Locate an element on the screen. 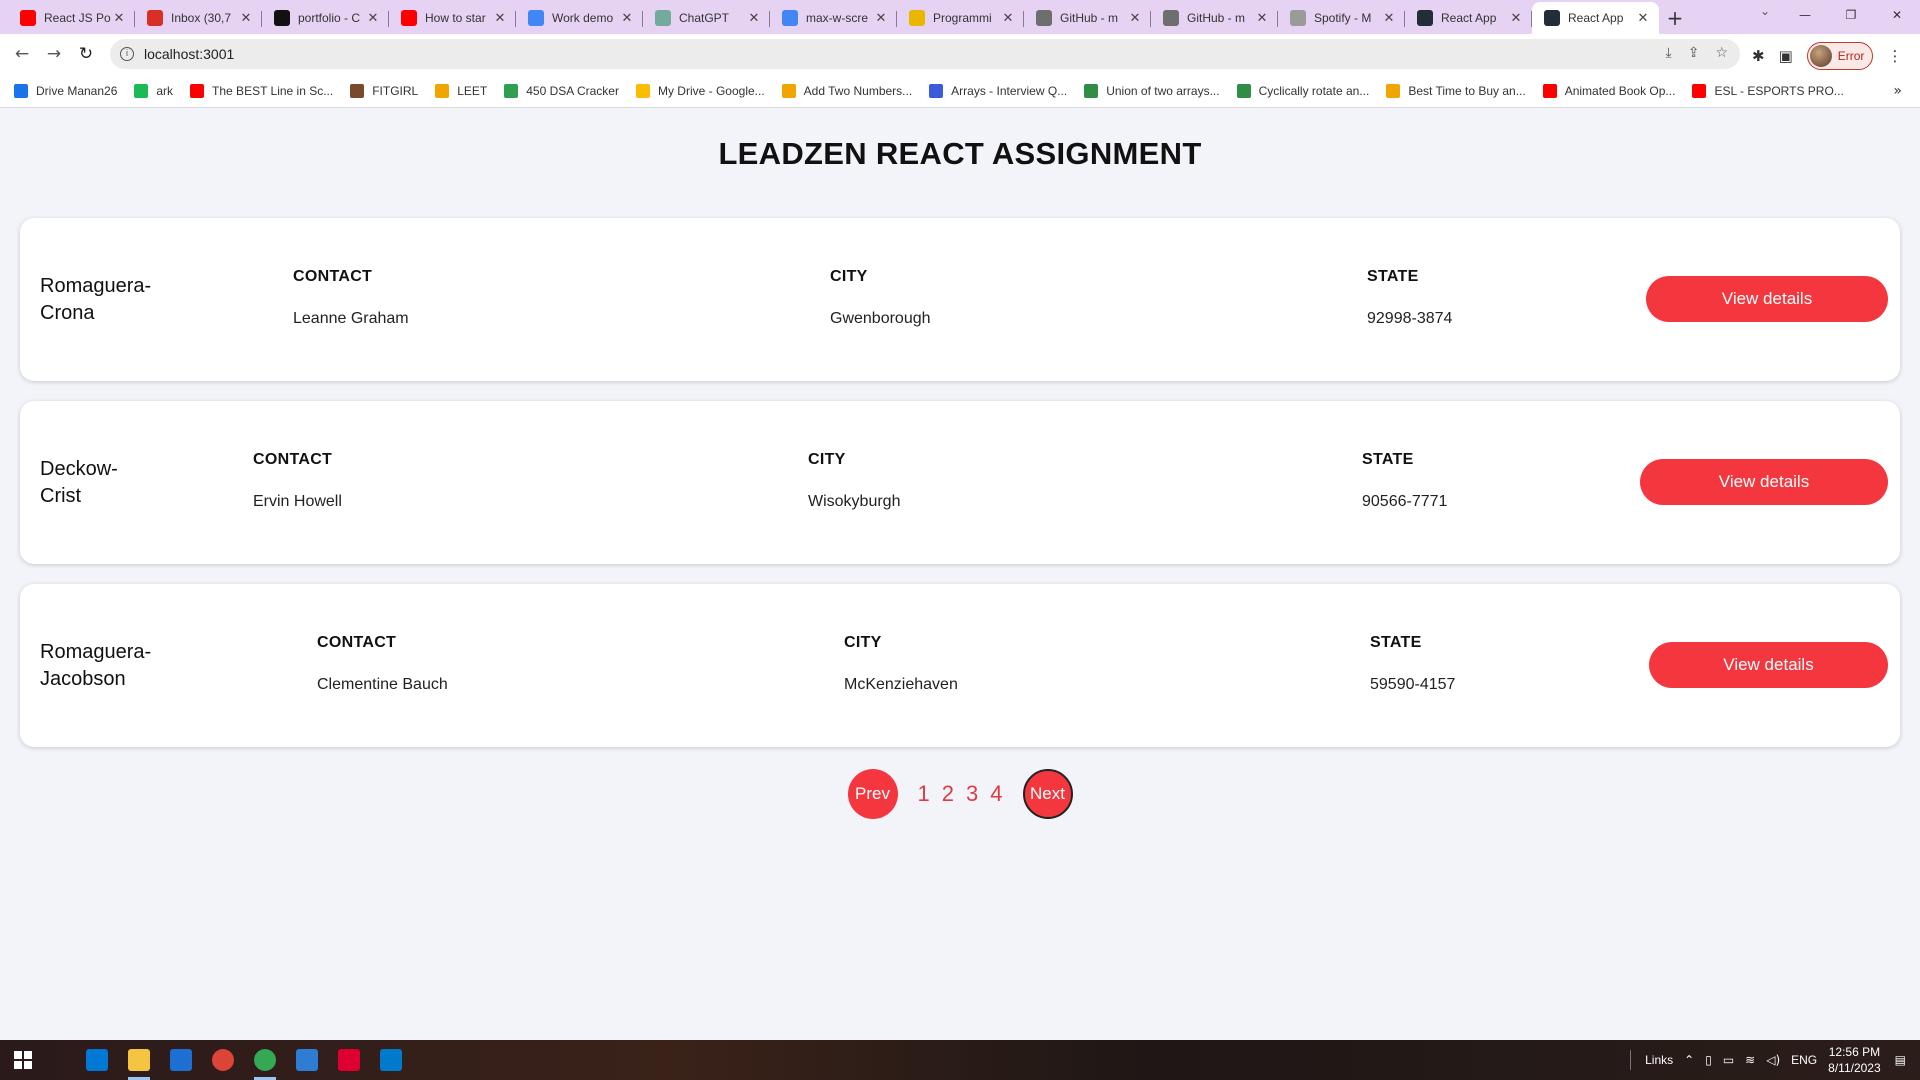  tab-label: ChatGPT is located at coordinates (704, 18).